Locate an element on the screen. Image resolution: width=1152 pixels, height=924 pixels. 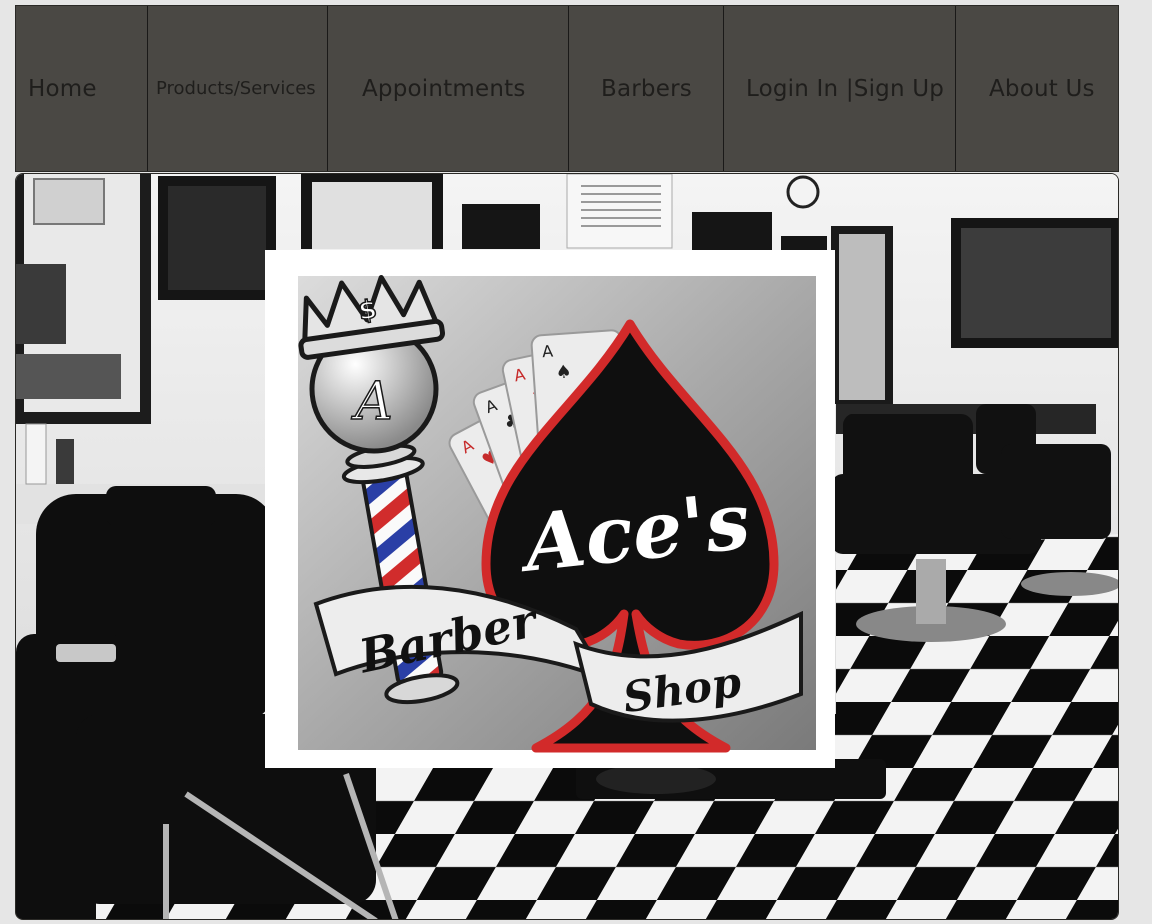
nav-barbers-link: Barbers is located at coordinates (646, 88).